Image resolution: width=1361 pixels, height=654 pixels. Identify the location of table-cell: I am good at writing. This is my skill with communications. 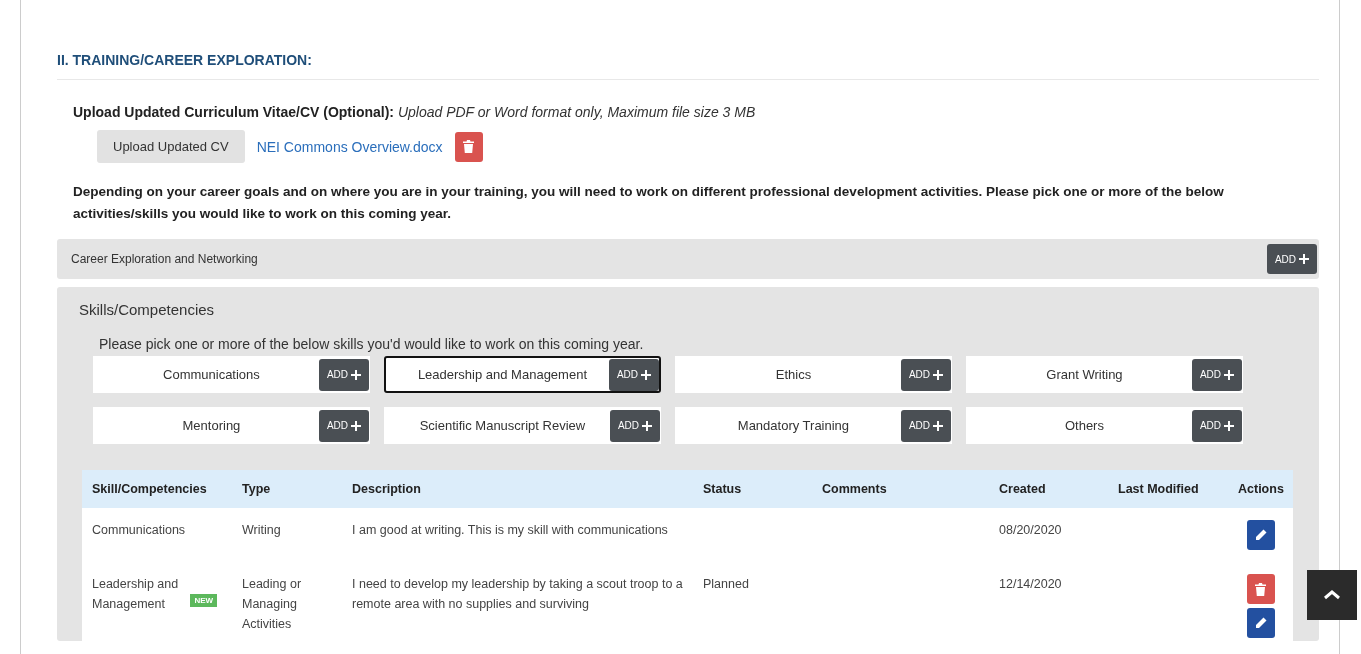
(510, 530).